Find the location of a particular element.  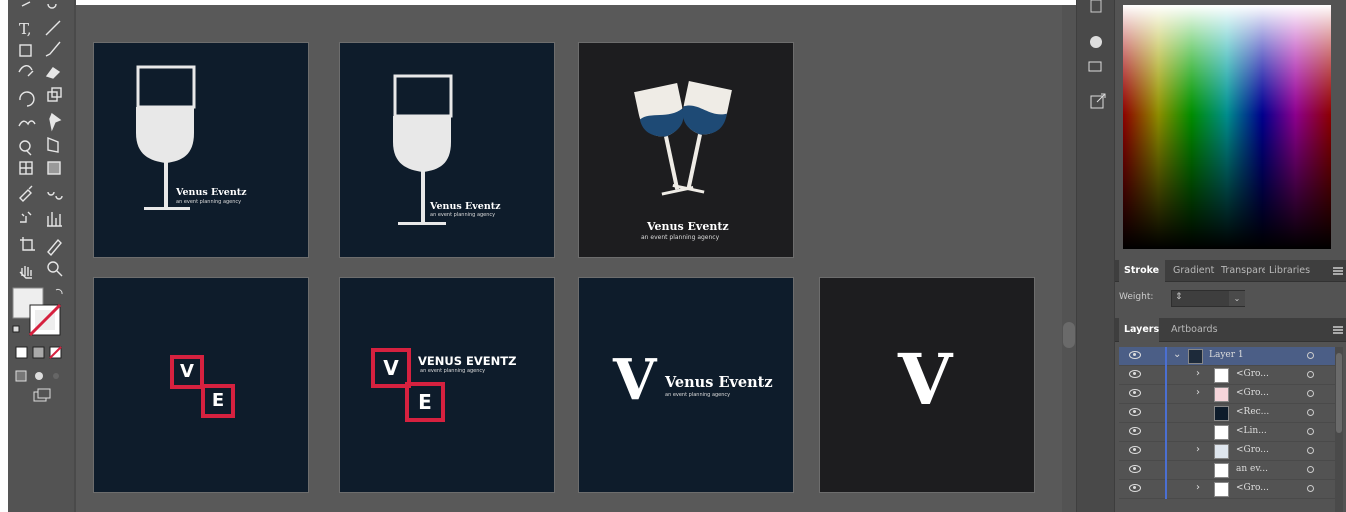

chevron-down-icon: ⌄ is located at coordinates (1237, 298).